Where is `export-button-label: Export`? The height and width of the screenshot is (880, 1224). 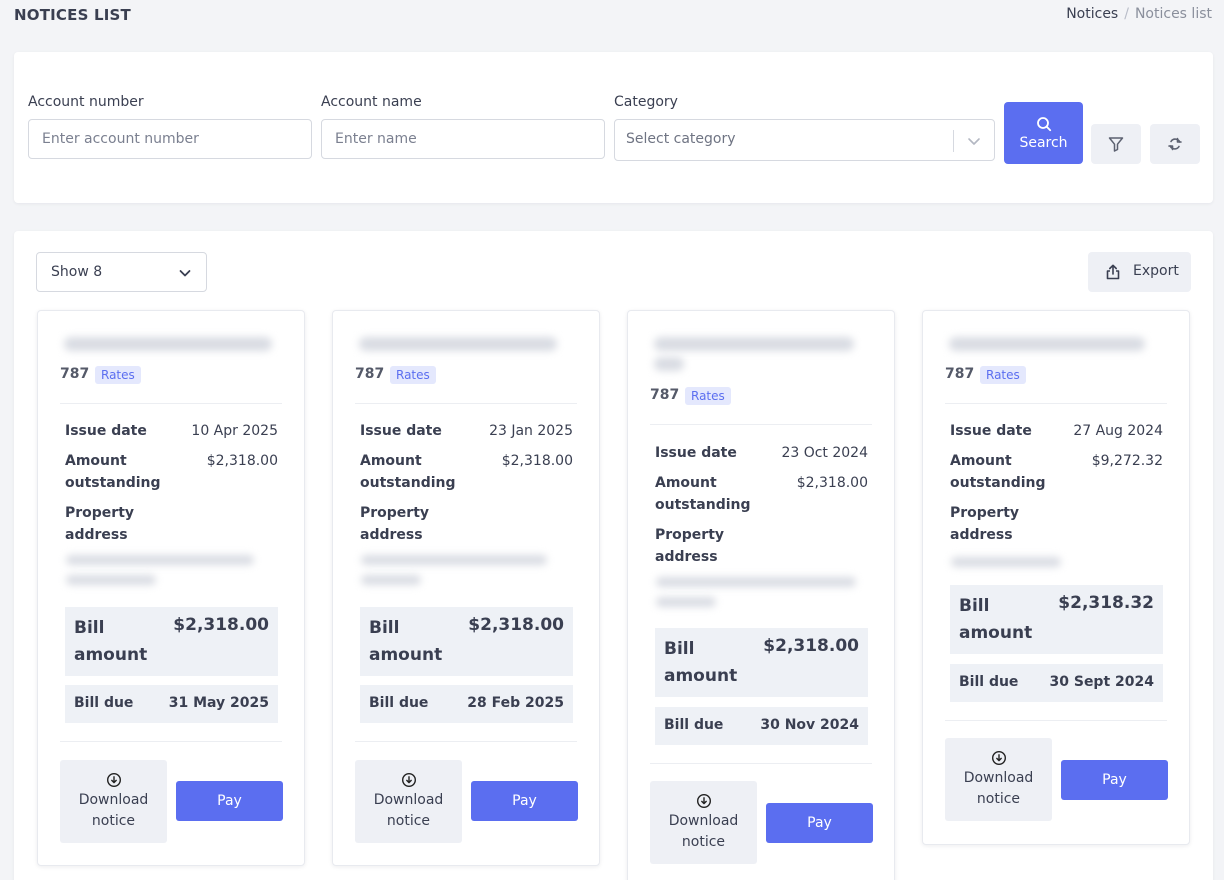
export-button-label: Export is located at coordinates (1156, 271).